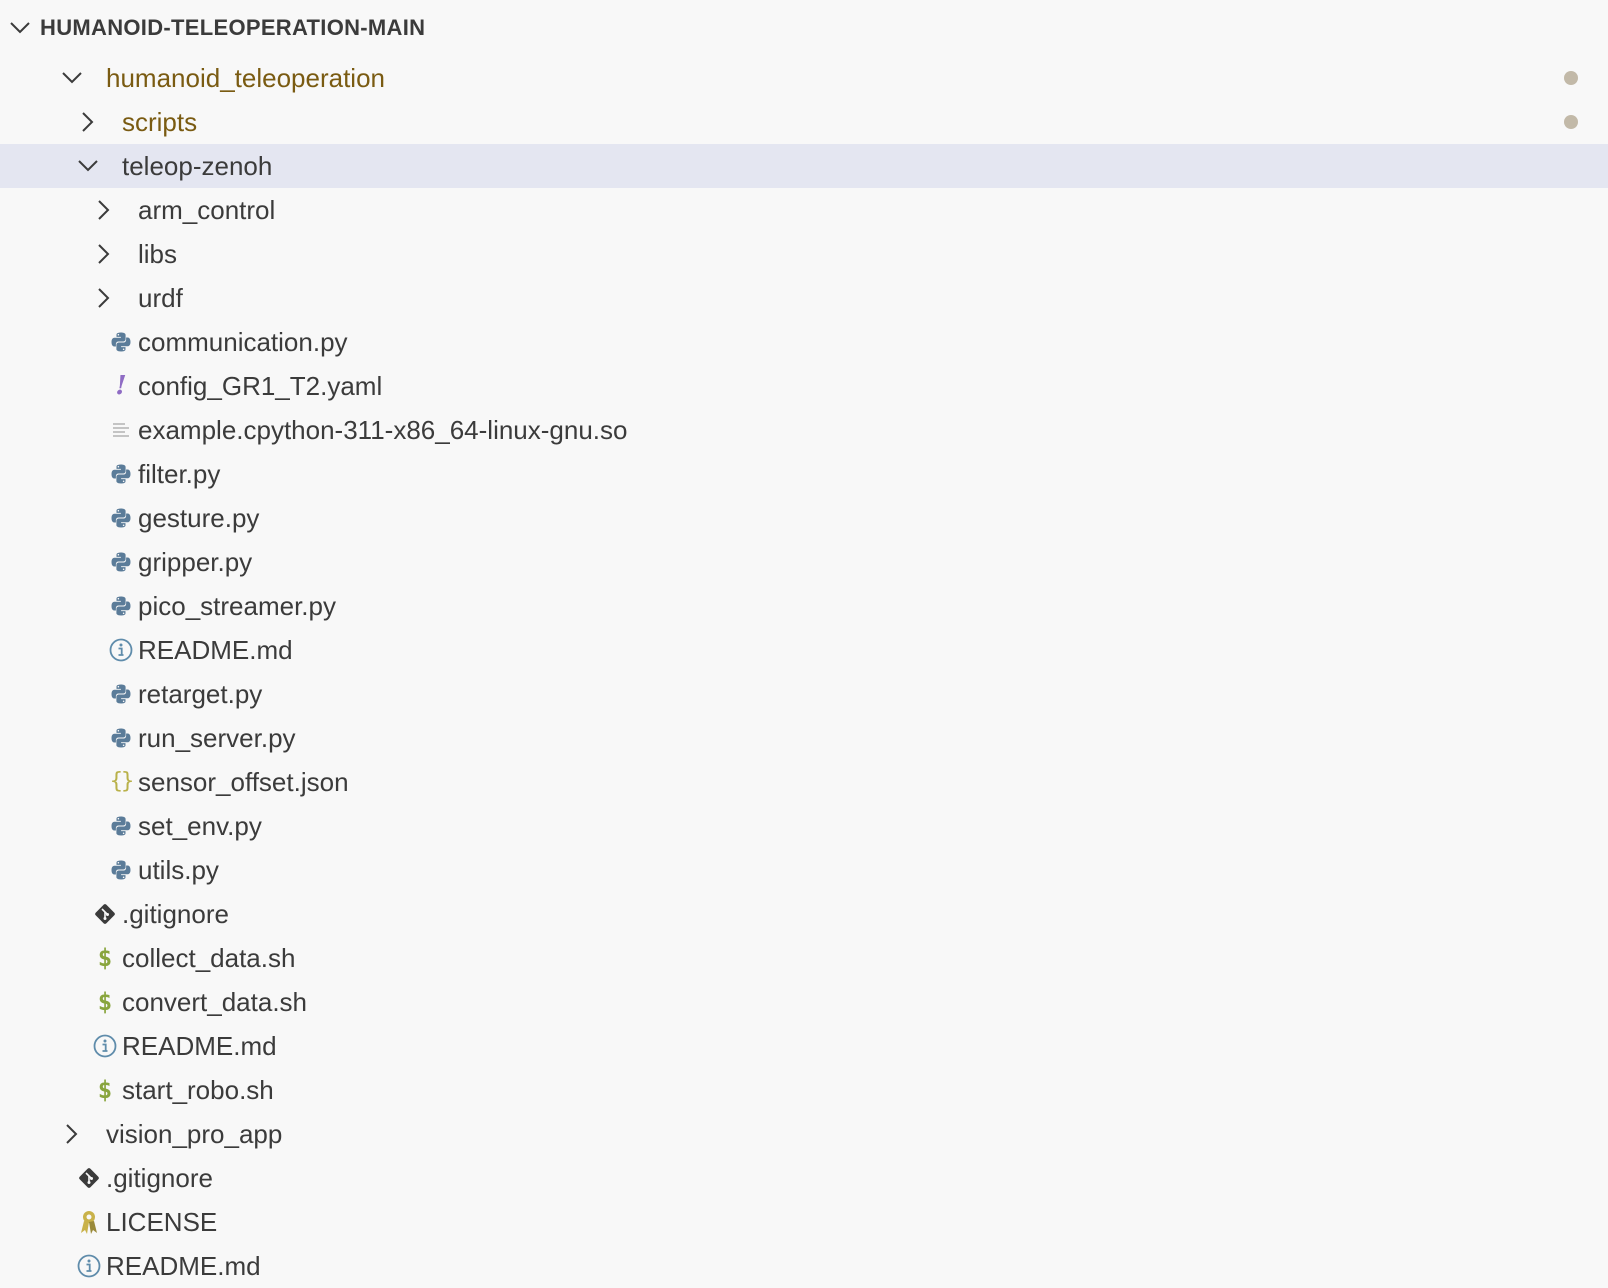 The height and width of the screenshot is (1288, 1608). Describe the element at coordinates (200, 826) in the screenshot. I see `tree-item-label: set_env.py` at that location.